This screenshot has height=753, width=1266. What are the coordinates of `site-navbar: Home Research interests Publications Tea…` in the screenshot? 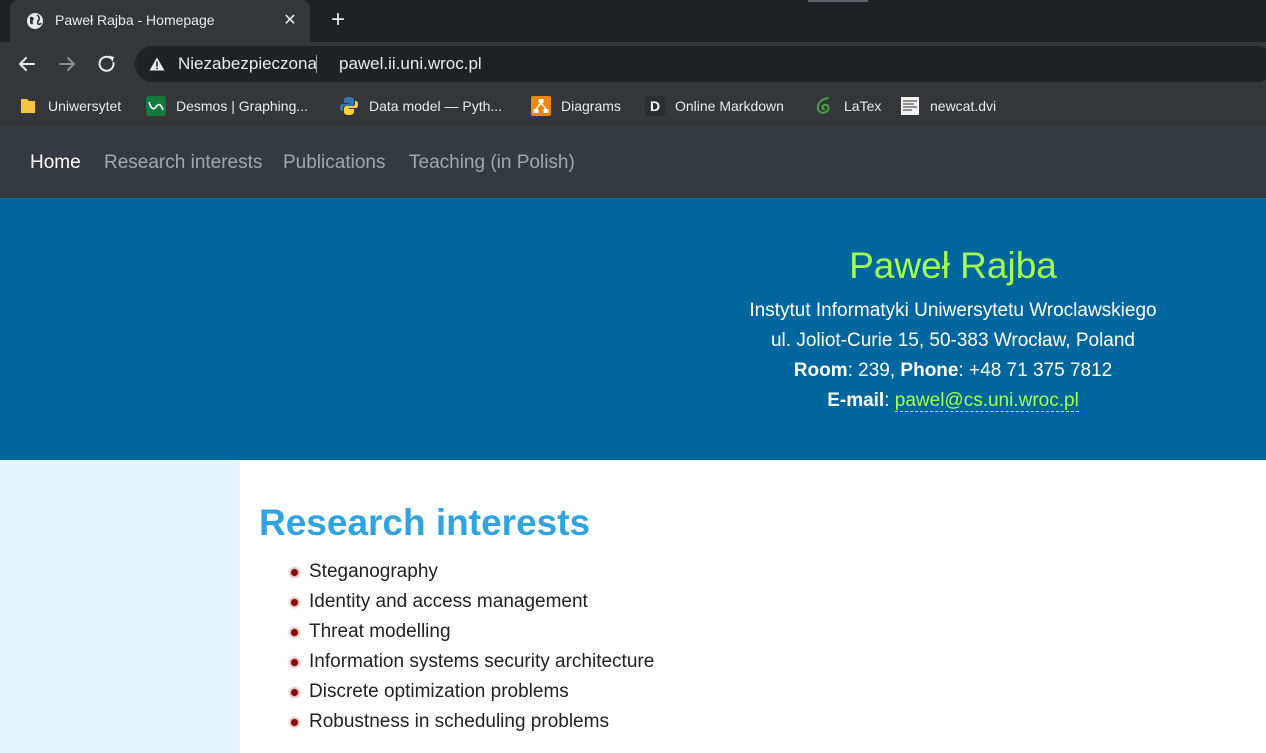 It's located at (633, 163).